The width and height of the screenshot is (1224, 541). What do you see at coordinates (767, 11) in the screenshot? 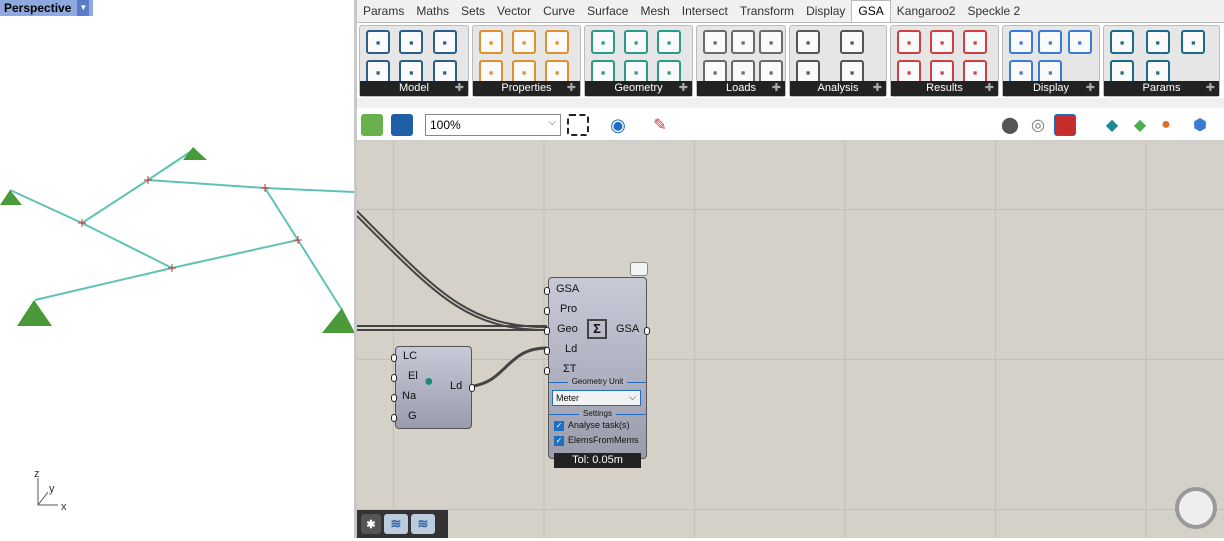
I see `tab-transform: Transform` at bounding box center [767, 11].